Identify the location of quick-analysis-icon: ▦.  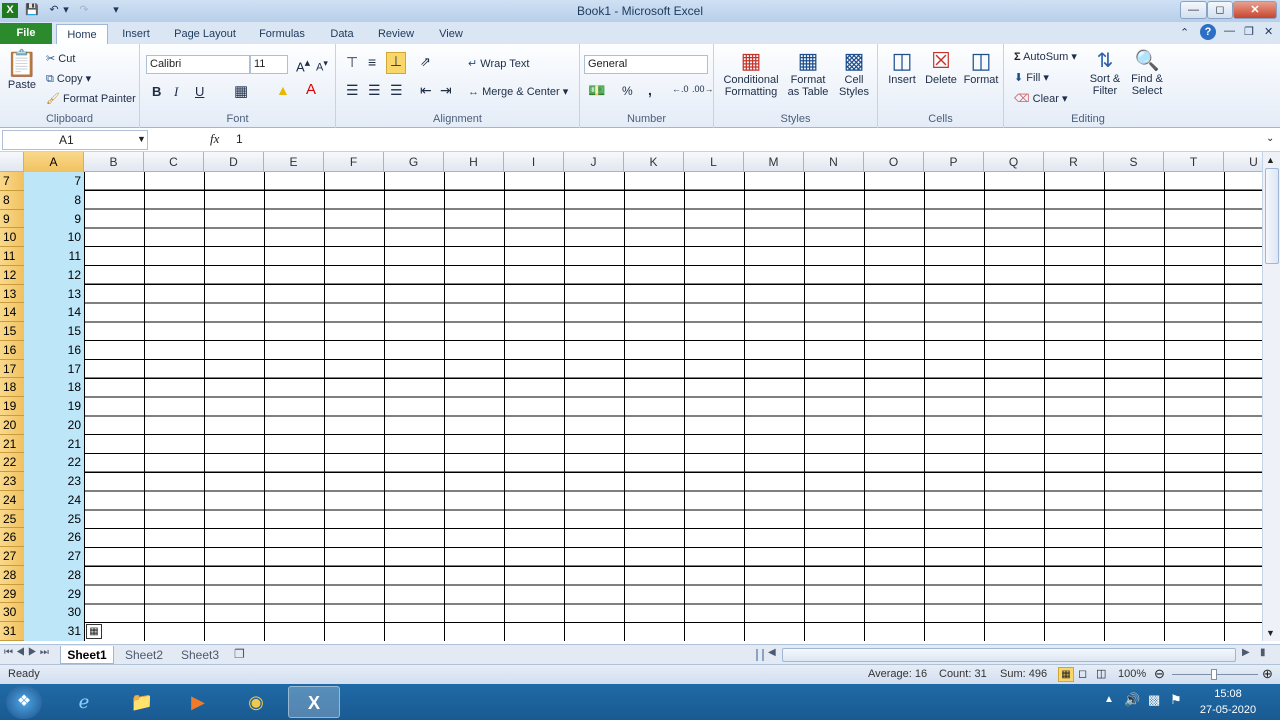
(94, 631).